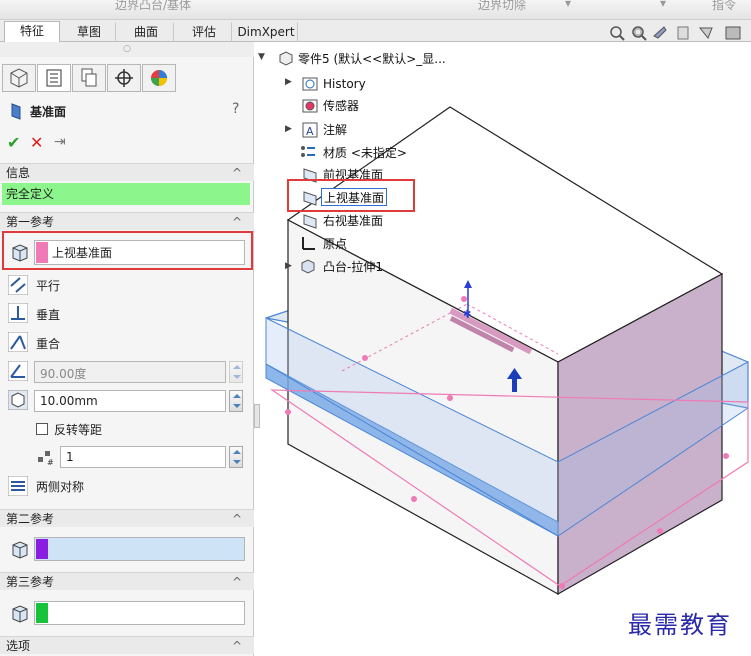 This screenshot has width=751, height=656. What do you see at coordinates (236, 457) in the screenshot?
I see `count-spinner` at bounding box center [236, 457].